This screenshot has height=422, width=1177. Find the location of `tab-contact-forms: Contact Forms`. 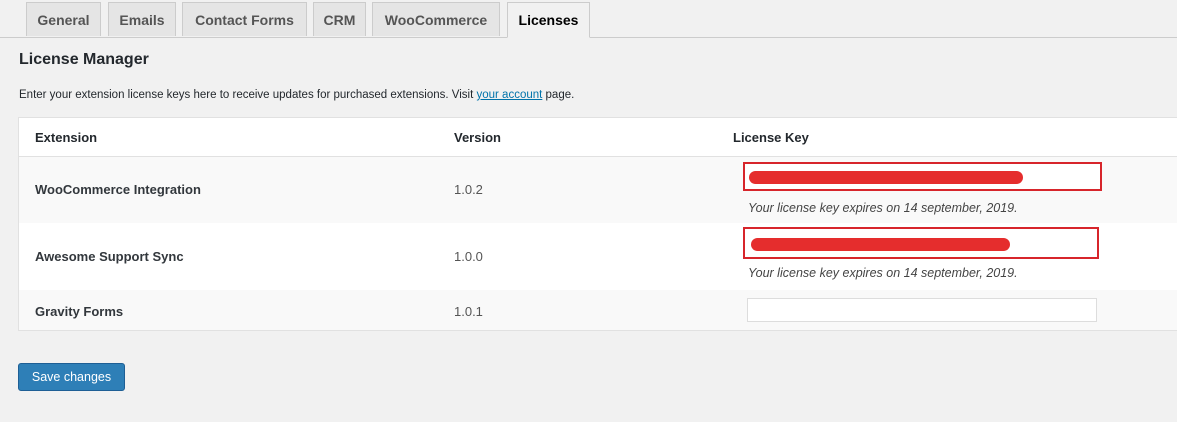

tab-contact-forms: Contact Forms is located at coordinates (244, 19).